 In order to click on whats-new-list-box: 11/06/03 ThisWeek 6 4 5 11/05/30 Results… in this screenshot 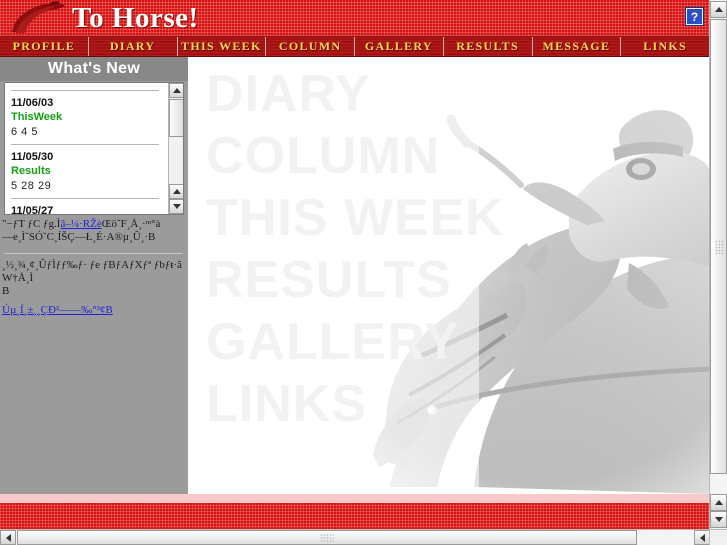, I will do `click(94, 148)`.